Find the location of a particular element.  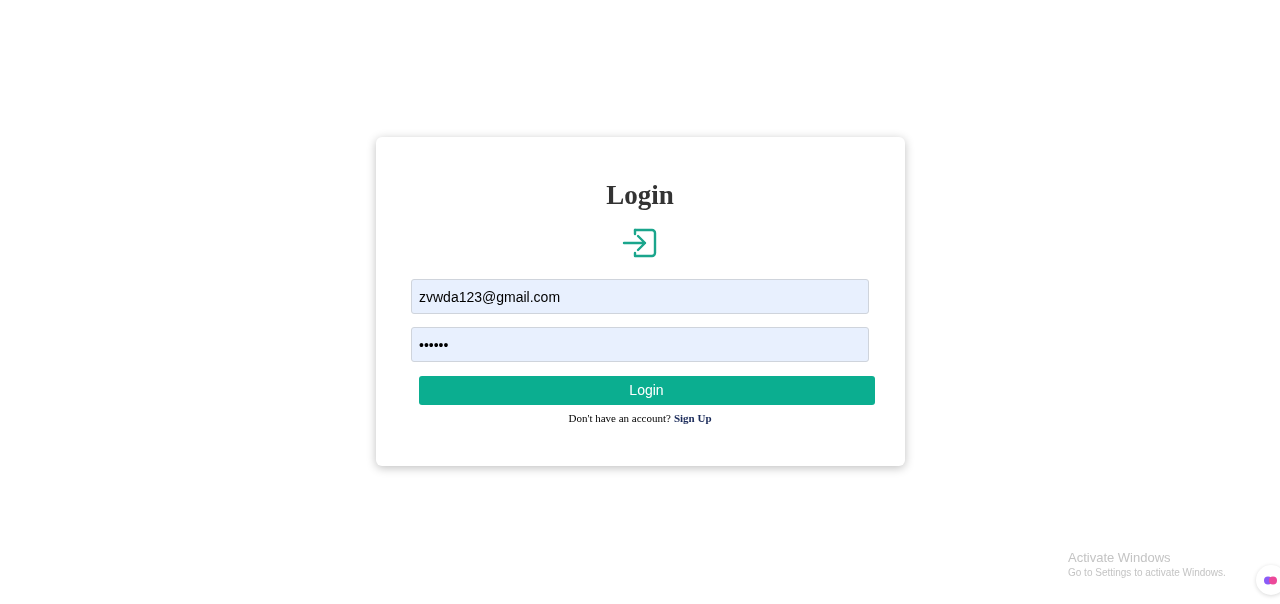

login-icon is located at coordinates (640, 243).